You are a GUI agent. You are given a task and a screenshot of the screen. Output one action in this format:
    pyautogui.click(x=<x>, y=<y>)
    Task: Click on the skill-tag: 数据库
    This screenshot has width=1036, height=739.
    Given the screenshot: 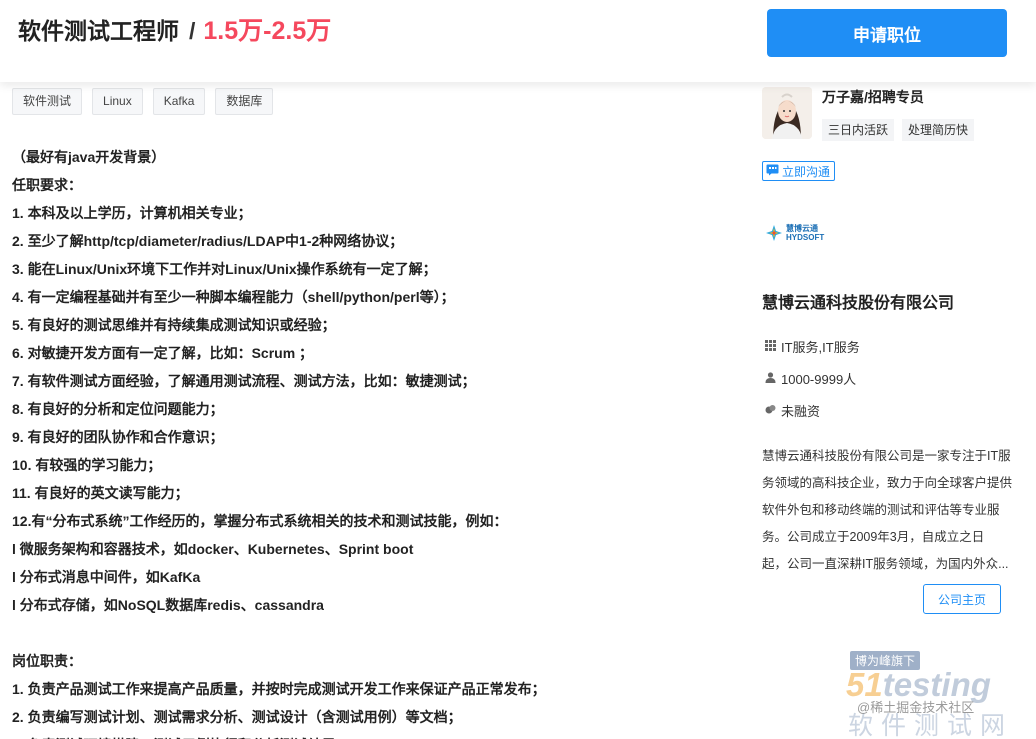 What is the action you would take?
    pyautogui.click(x=244, y=101)
    